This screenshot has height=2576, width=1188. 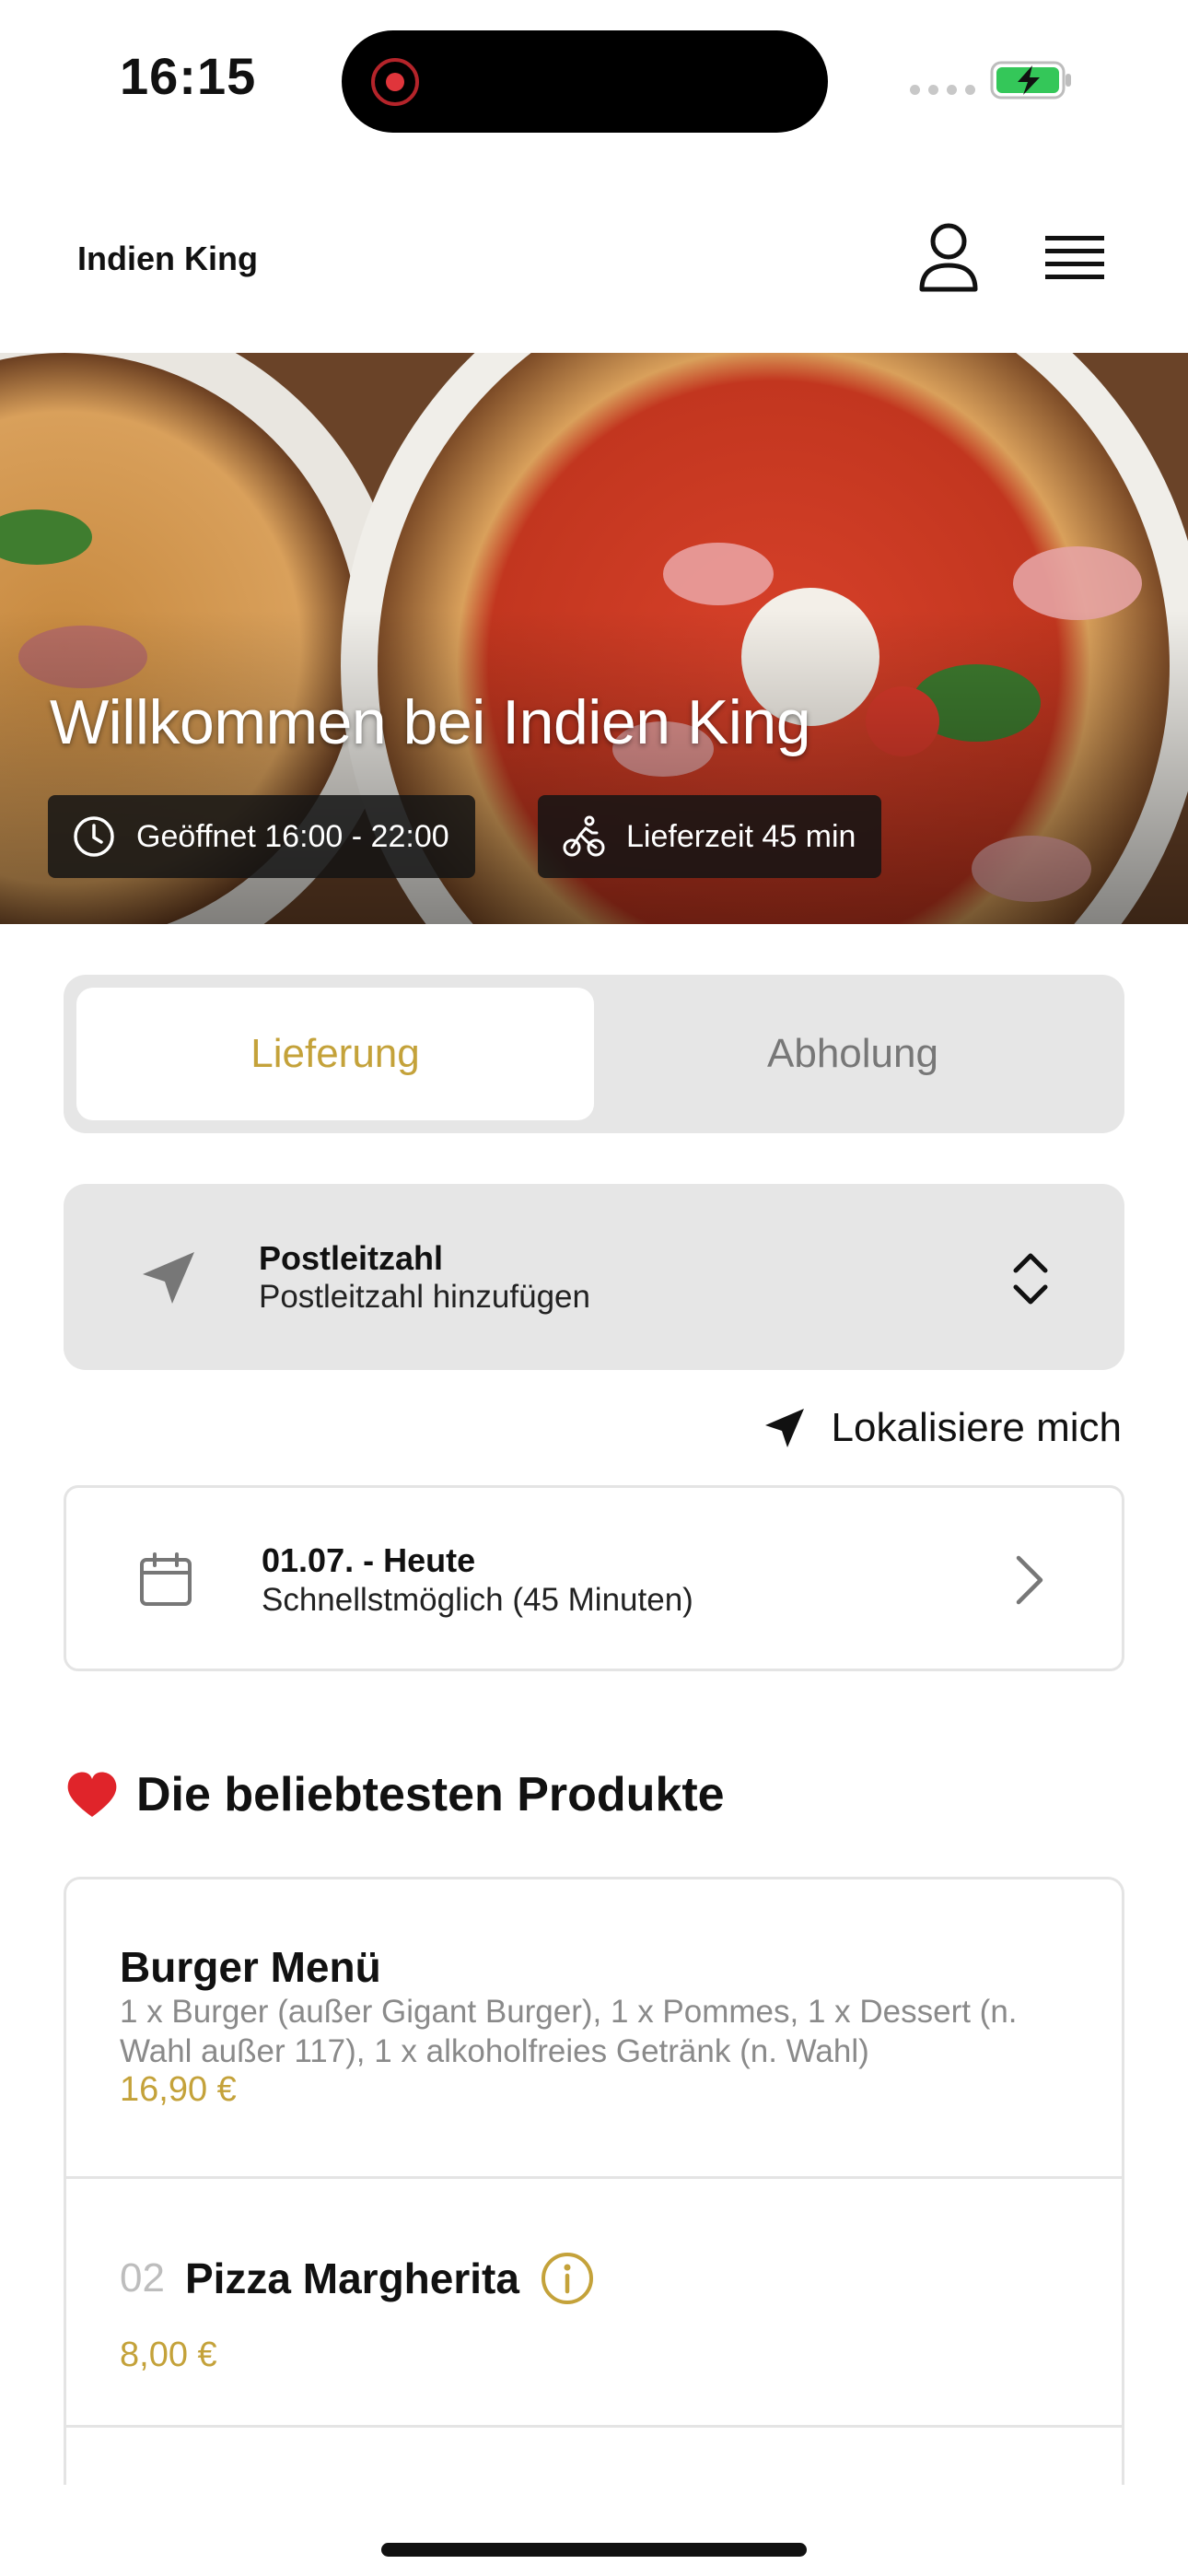 I want to click on signal-icon, so click(x=942, y=90).